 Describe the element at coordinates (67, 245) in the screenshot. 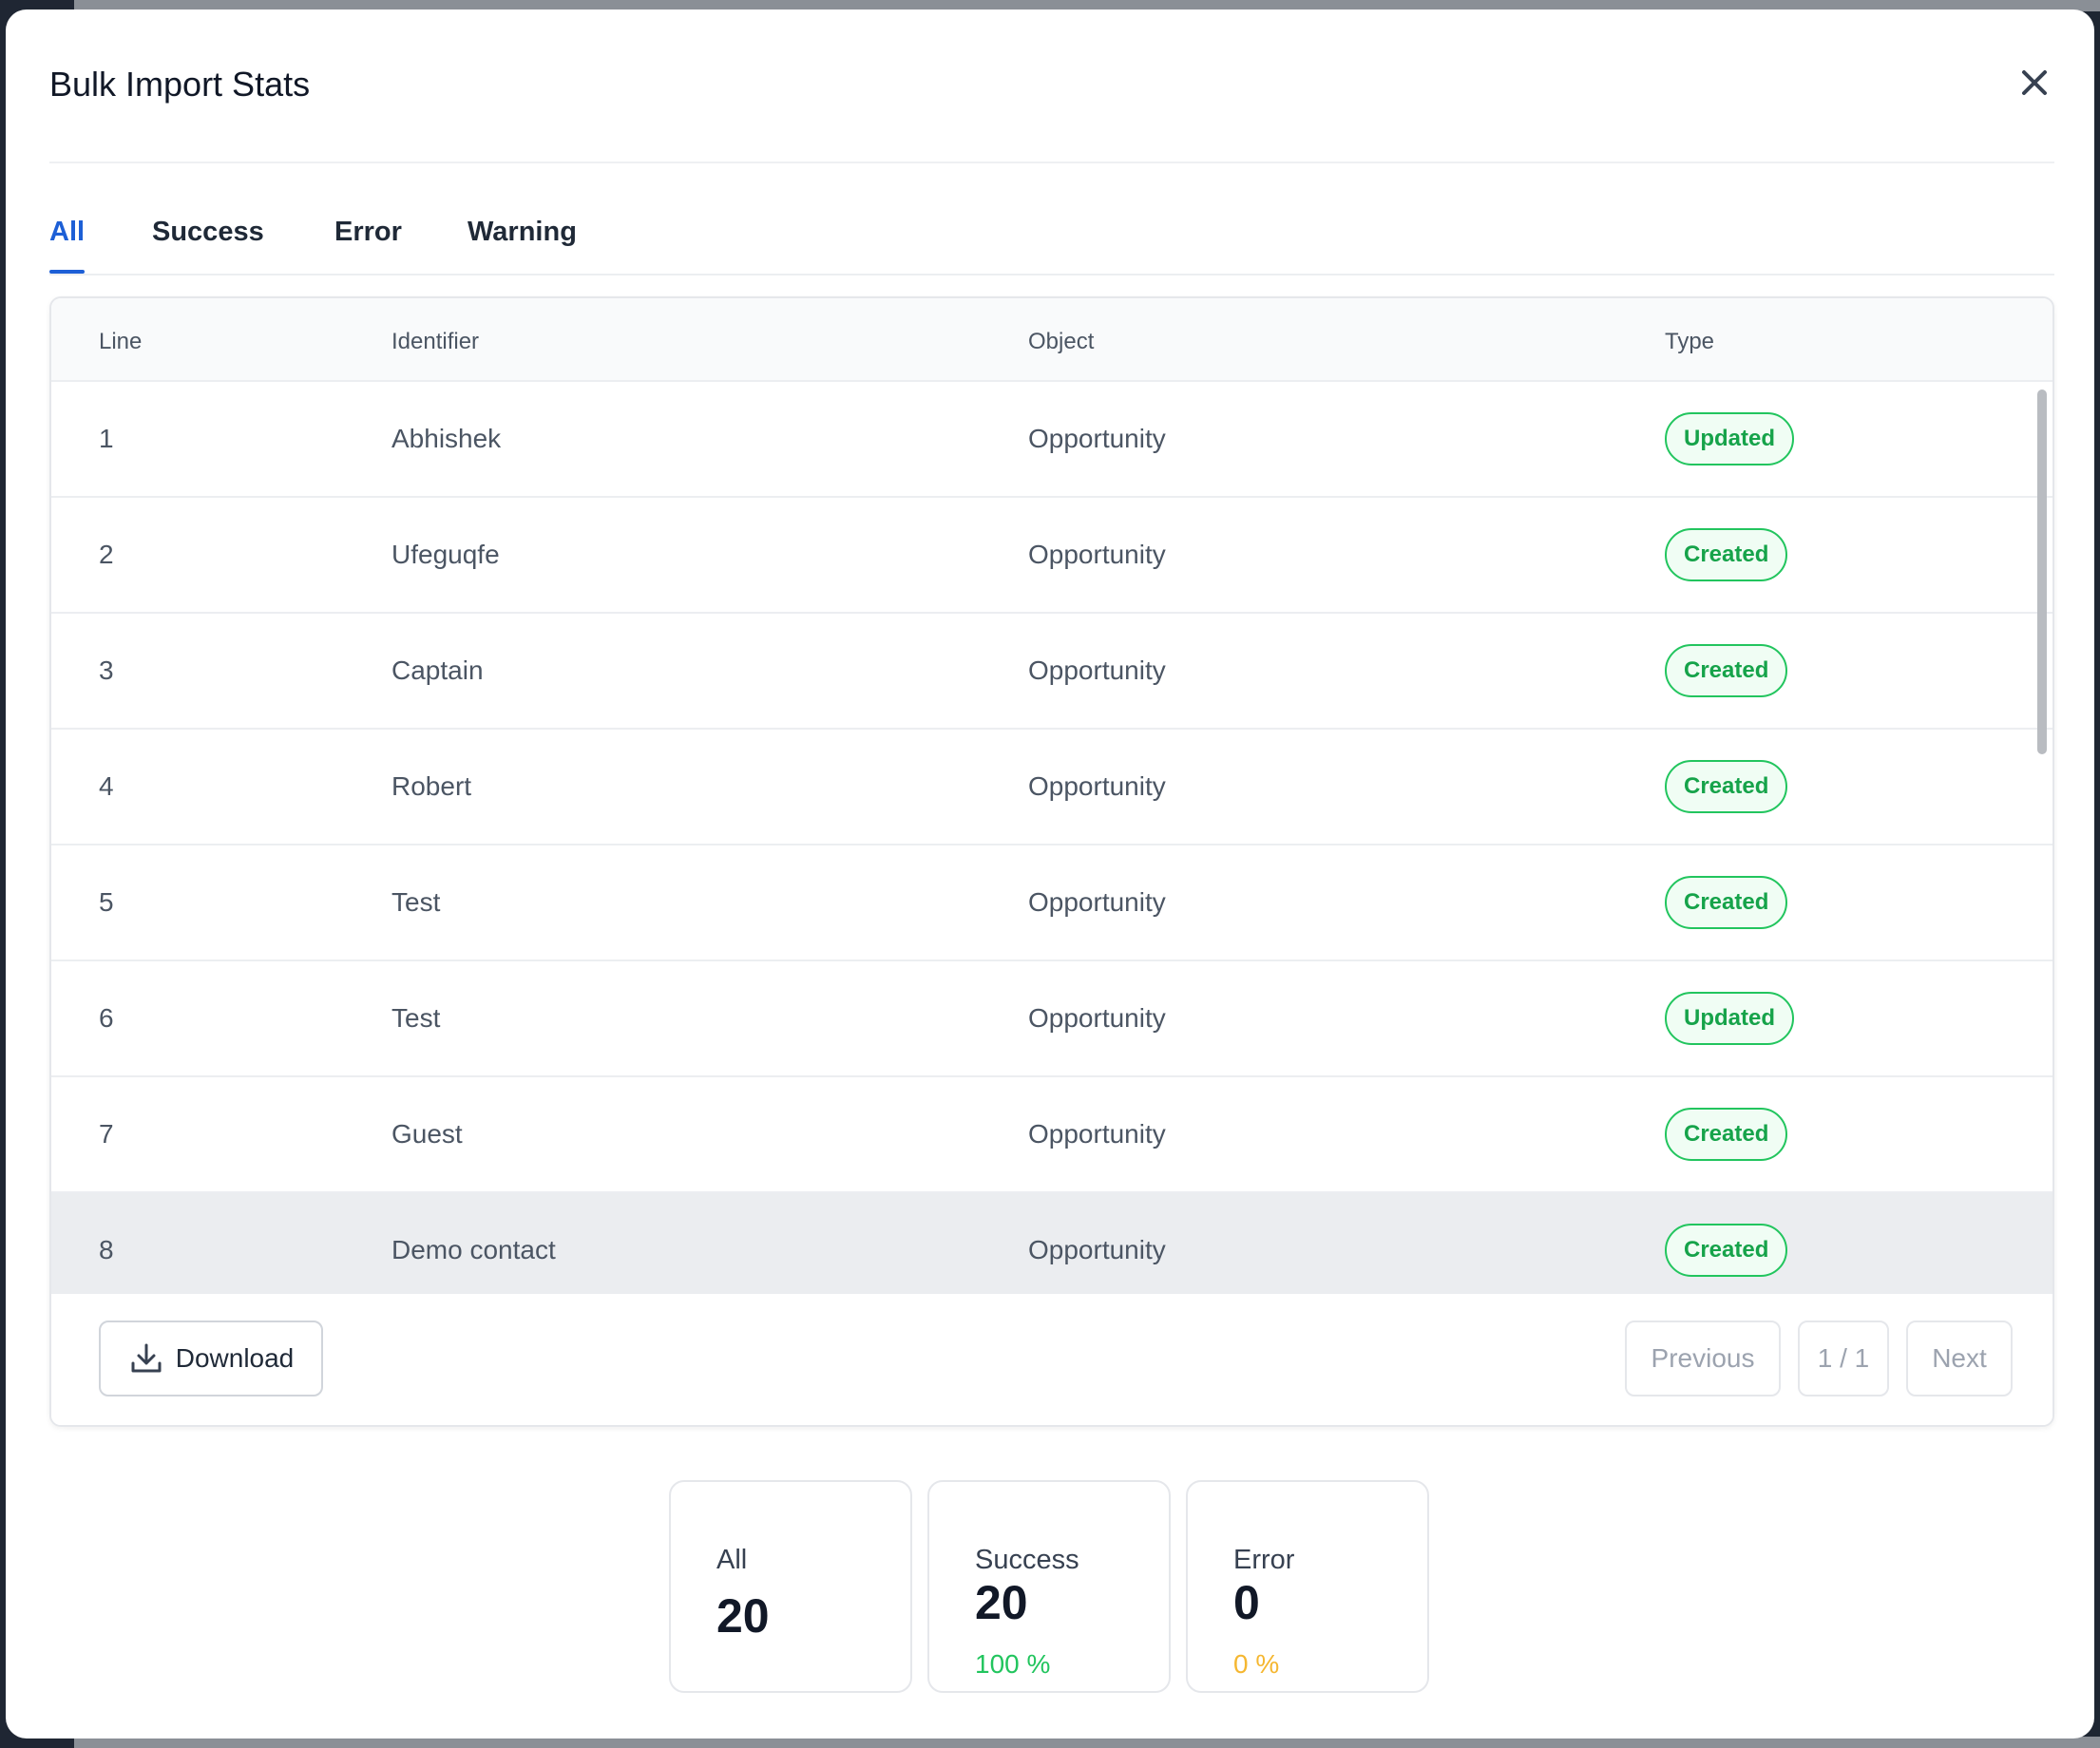

I see `tab-all: All` at that location.